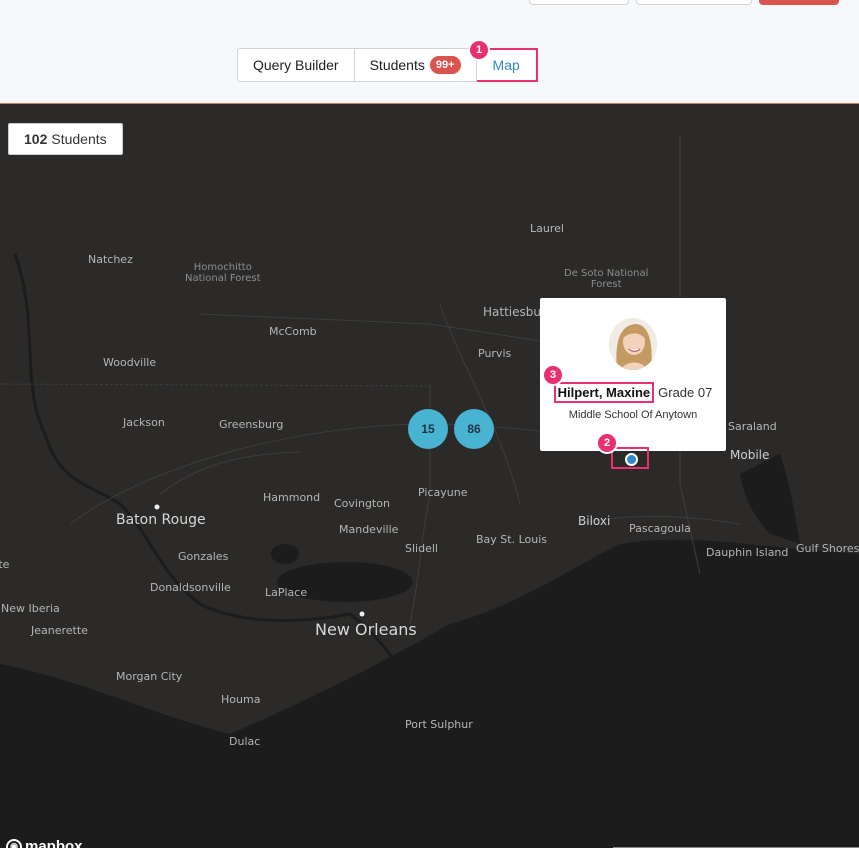  Describe the element at coordinates (245, 741) in the screenshot. I see `map-place-label: Dulac` at that location.